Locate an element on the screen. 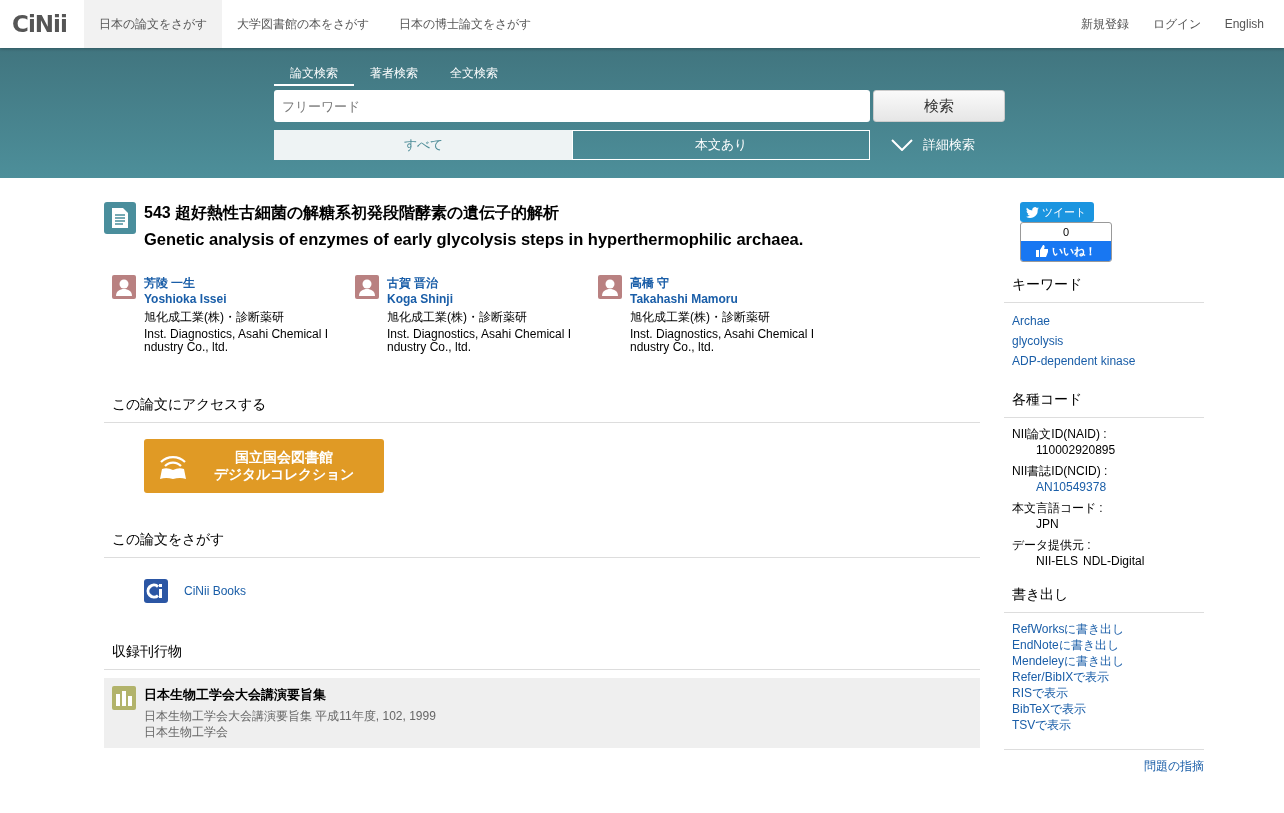  code-value: NDL-Digital is located at coordinates (1114, 561).